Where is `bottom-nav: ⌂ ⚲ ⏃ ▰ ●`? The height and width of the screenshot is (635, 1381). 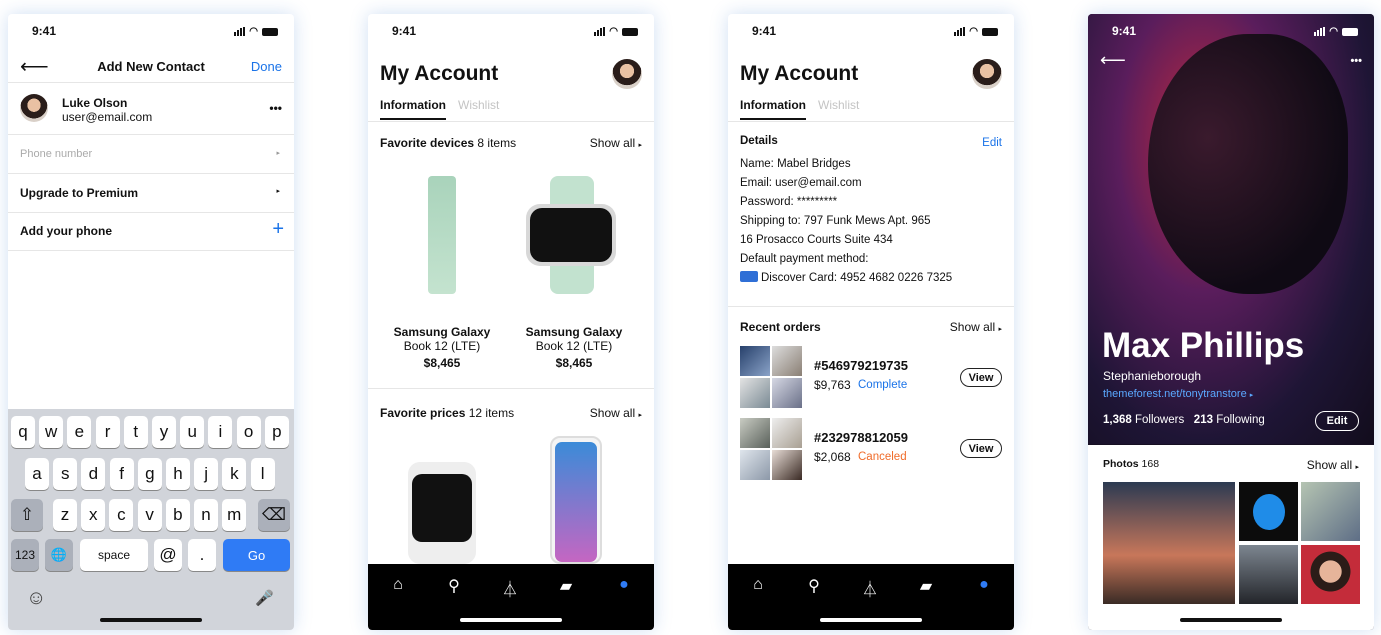
bottom-nav: ⌂ ⚲ ⏃ ▰ ● is located at coordinates (511, 597).